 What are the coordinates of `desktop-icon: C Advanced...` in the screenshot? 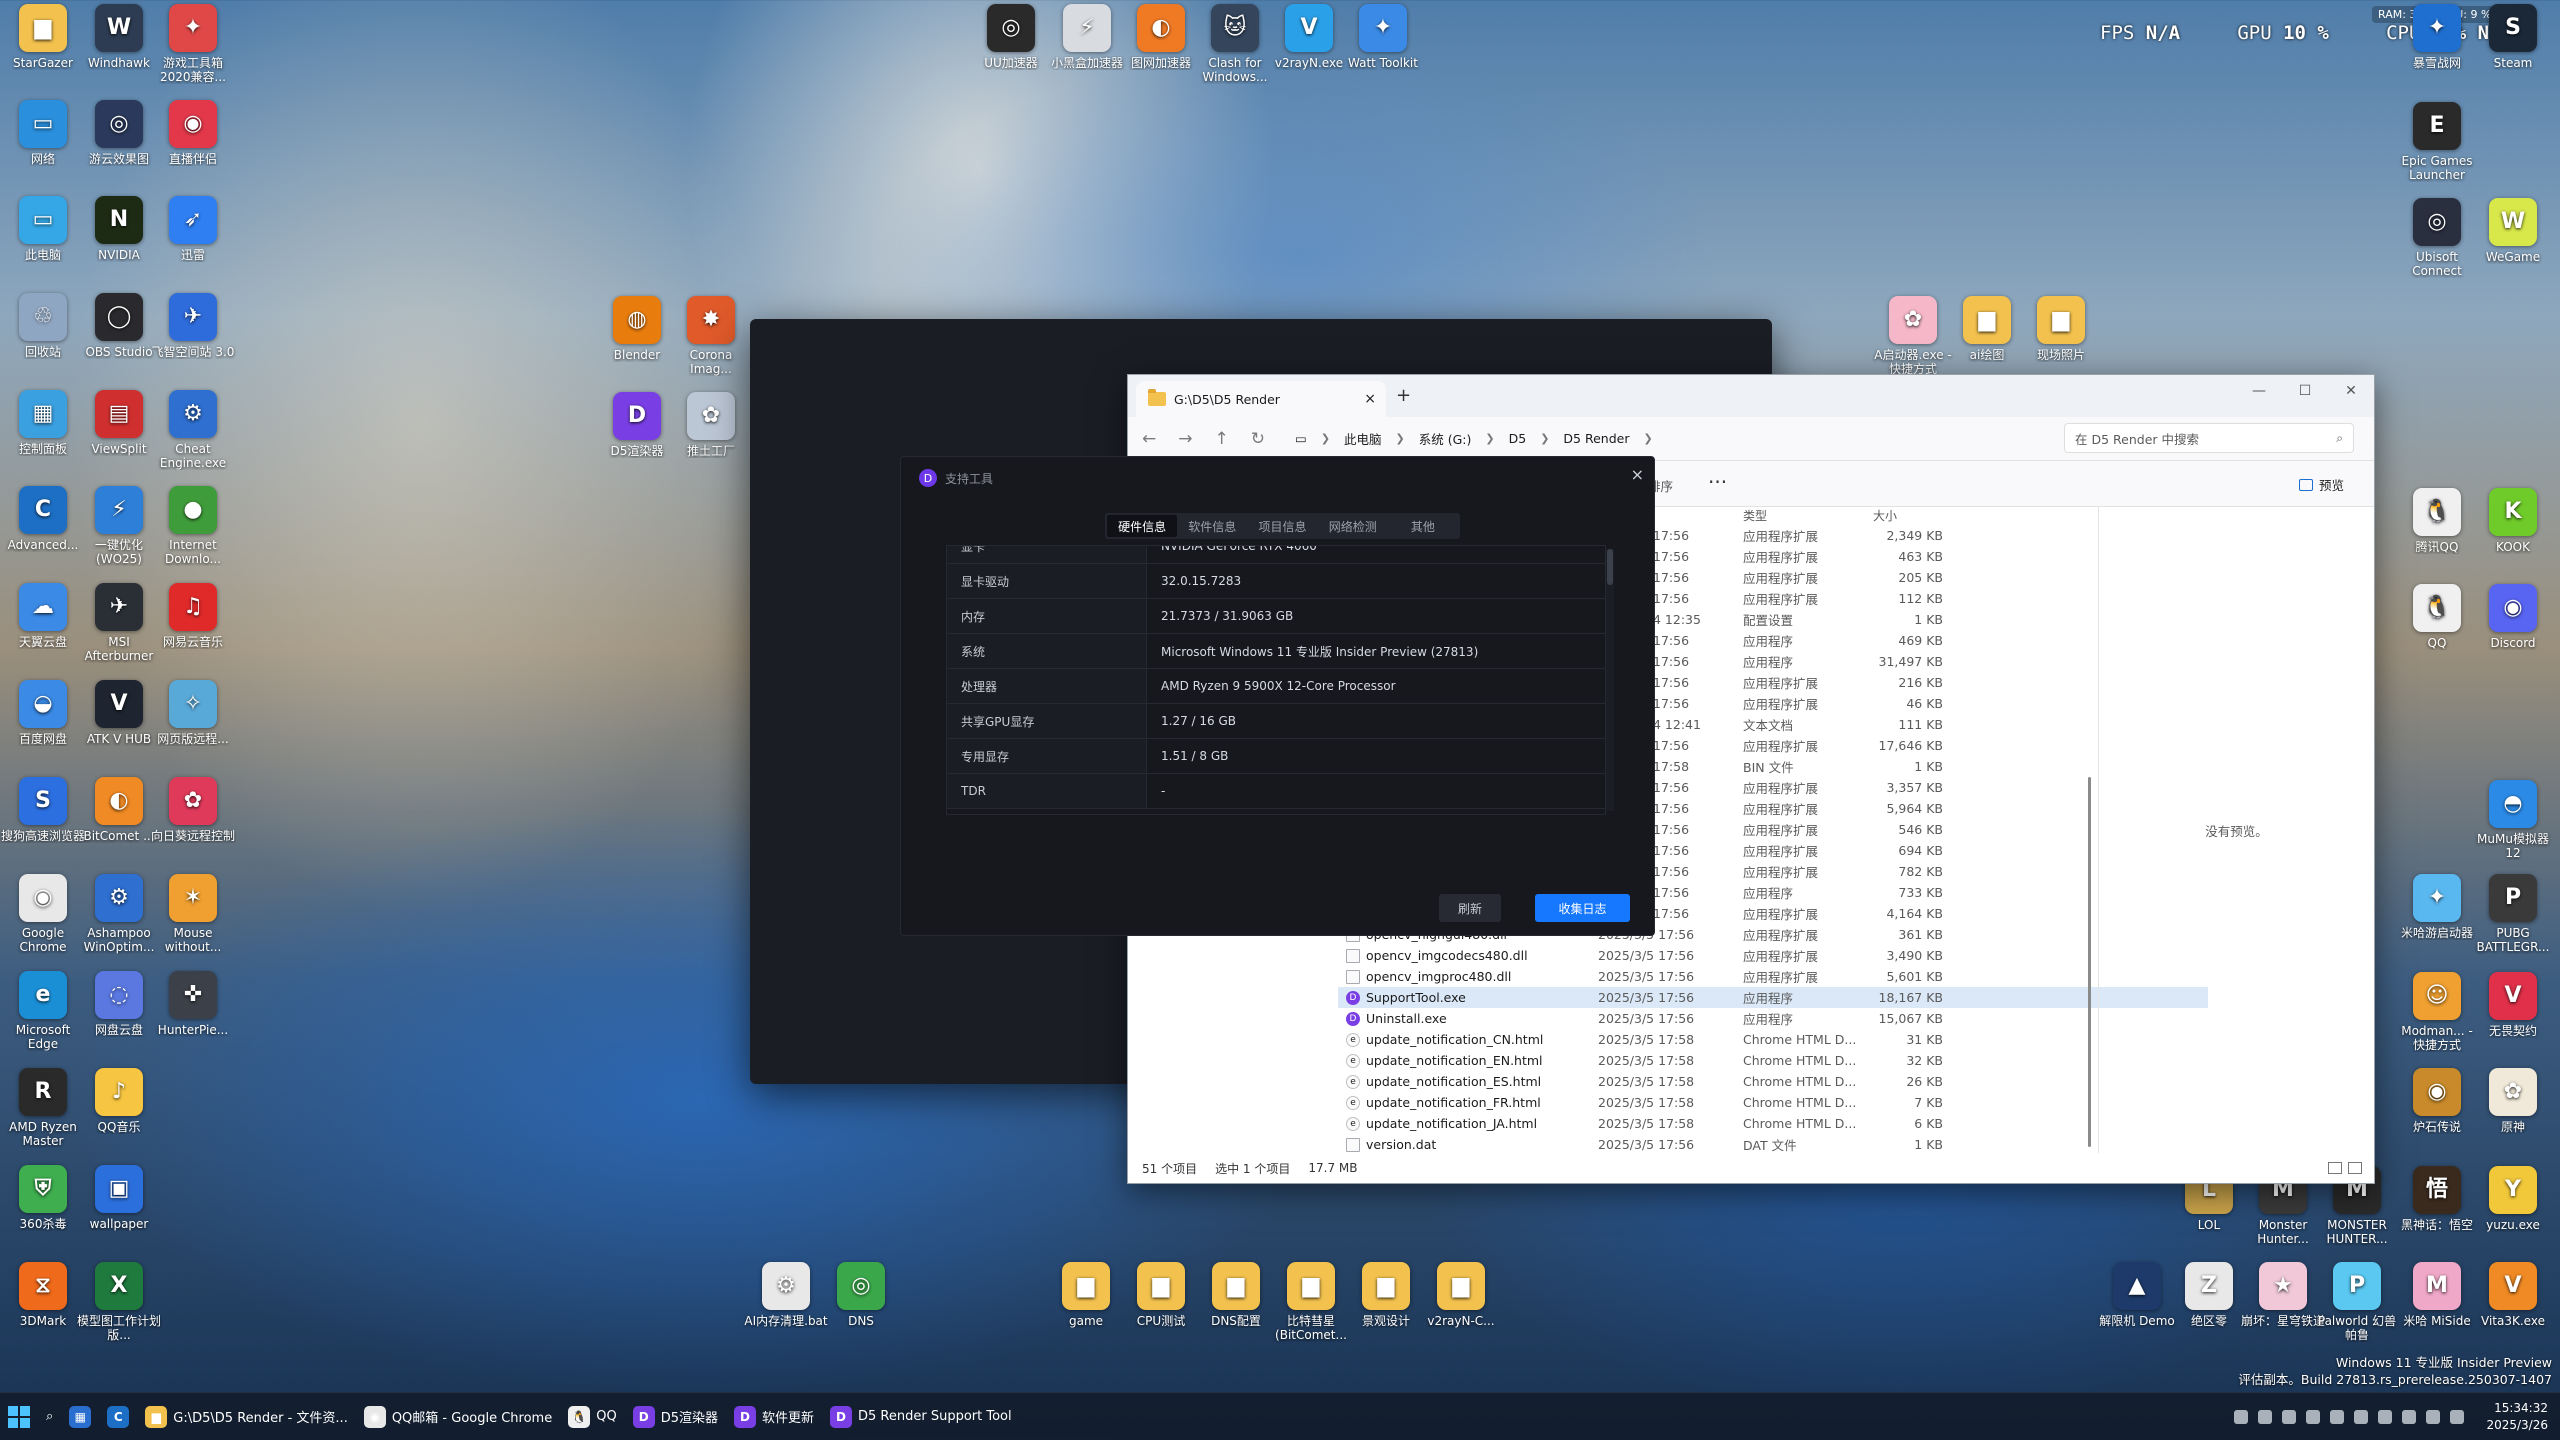 It's located at (43, 519).